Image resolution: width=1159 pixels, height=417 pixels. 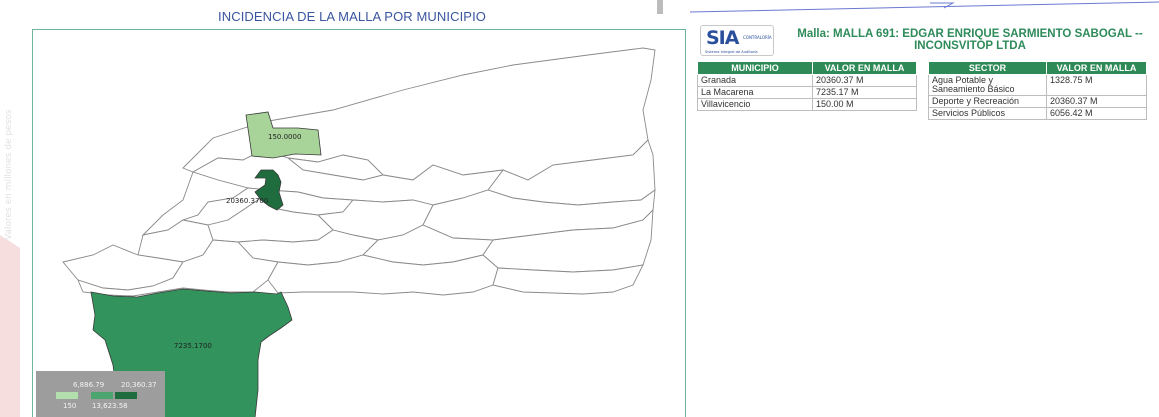 What do you see at coordinates (755, 92) in the screenshot?
I see `municipio-cell: La Macarena` at bounding box center [755, 92].